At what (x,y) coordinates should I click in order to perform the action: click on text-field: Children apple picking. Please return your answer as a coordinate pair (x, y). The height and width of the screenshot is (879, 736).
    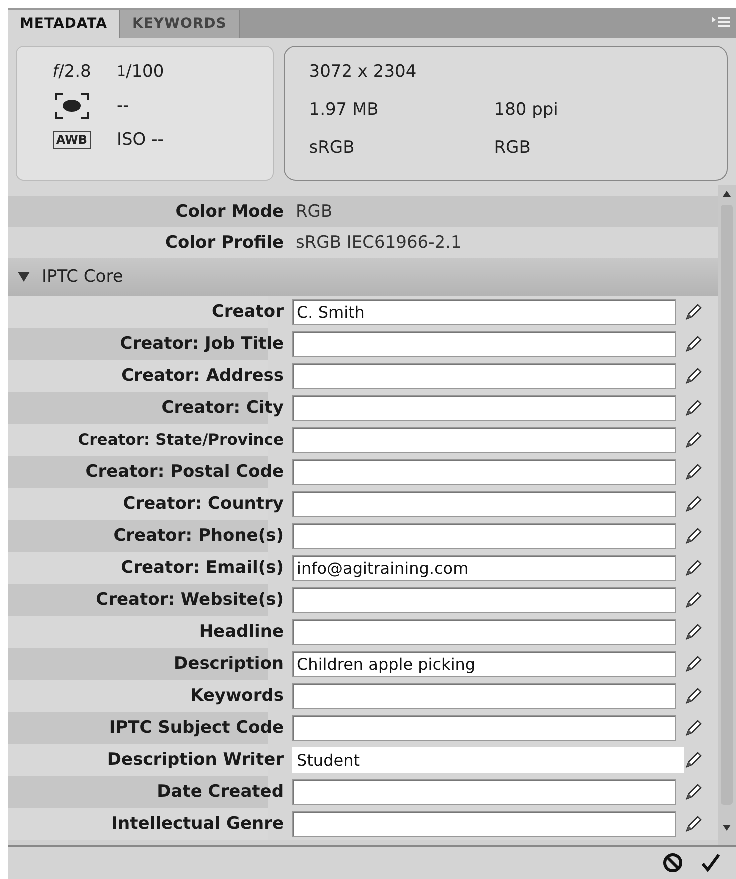
    Looking at the image, I should click on (484, 664).